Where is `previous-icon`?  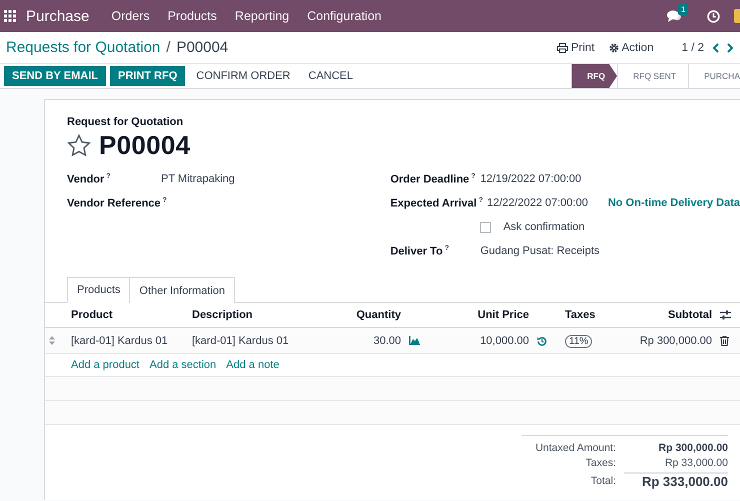
previous-icon is located at coordinates (716, 47).